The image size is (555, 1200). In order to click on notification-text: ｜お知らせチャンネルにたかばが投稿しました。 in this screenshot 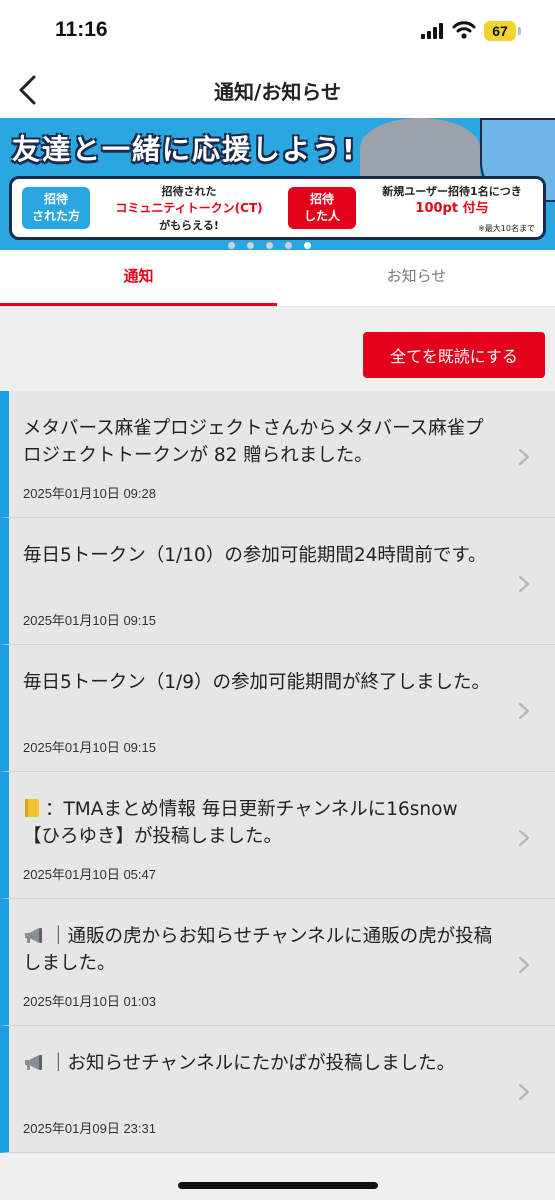, I will do `click(252, 1063)`.